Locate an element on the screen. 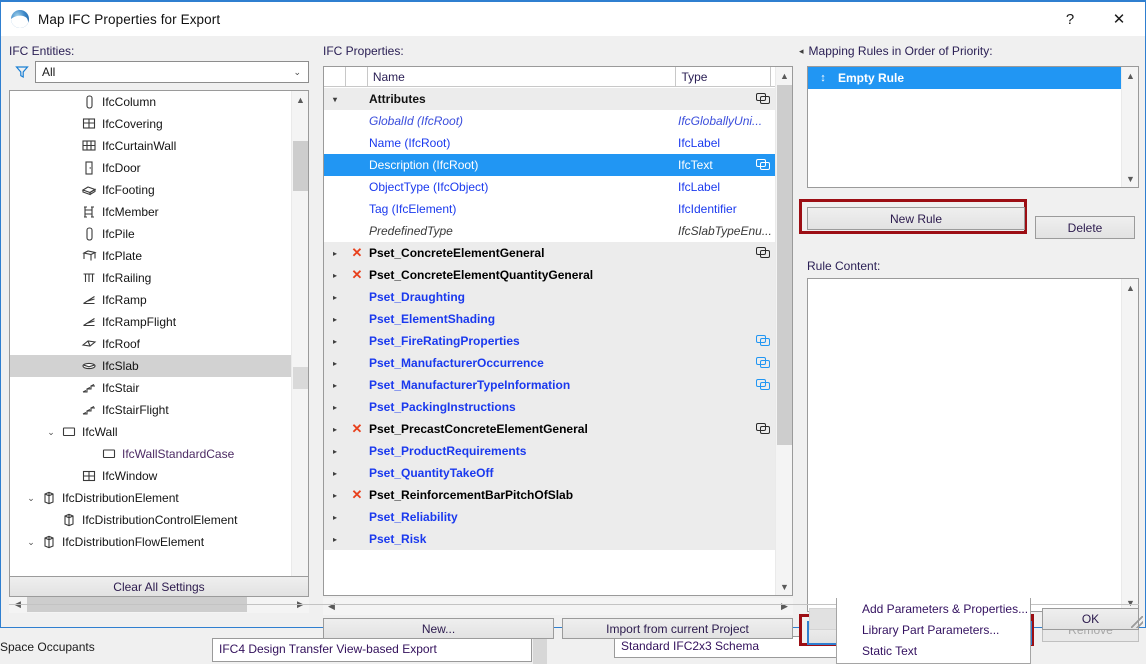 Image resolution: width=1146 pixels, height=664 pixels. property-row: ObjectType (IfcObject) IfcLabel is located at coordinates (550, 187).